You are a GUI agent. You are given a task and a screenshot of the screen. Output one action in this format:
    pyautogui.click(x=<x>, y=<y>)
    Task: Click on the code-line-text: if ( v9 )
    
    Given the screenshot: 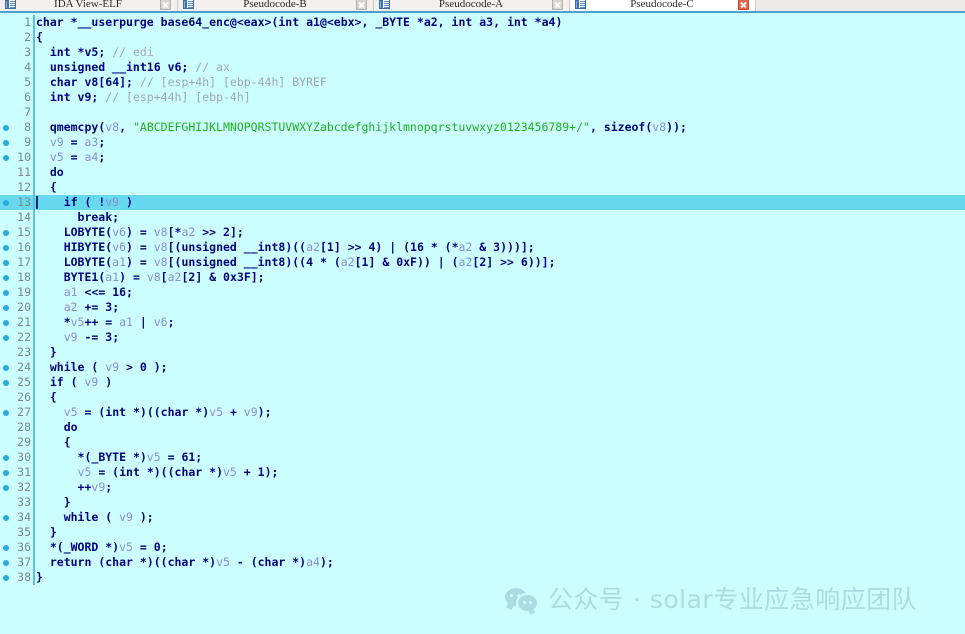 What is the action you would take?
    pyautogui.click(x=74, y=382)
    